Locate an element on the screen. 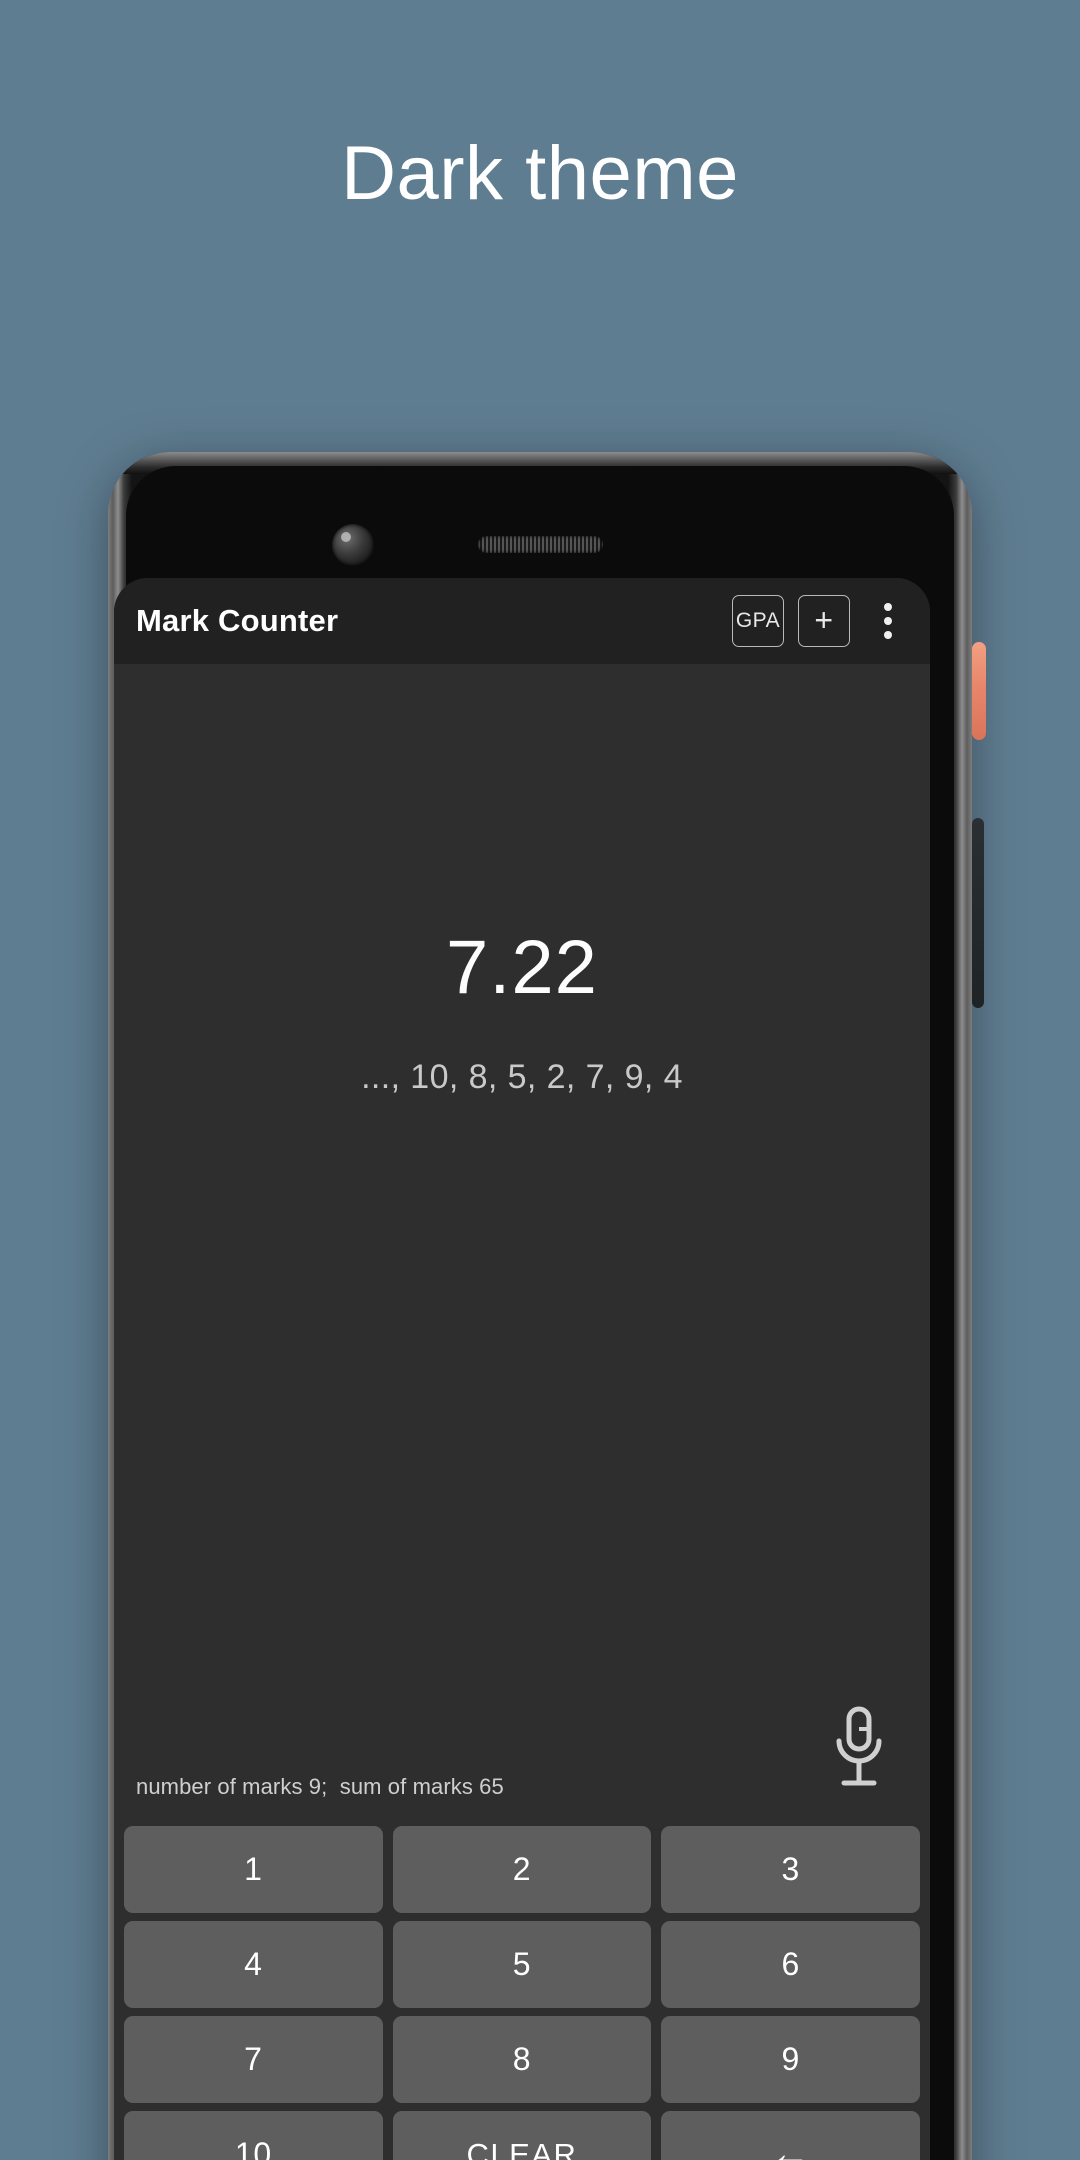 The height and width of the screenshot is (2160, 1080). app-bar: Mark Counter GPA + is located at coordinates (522, 621).